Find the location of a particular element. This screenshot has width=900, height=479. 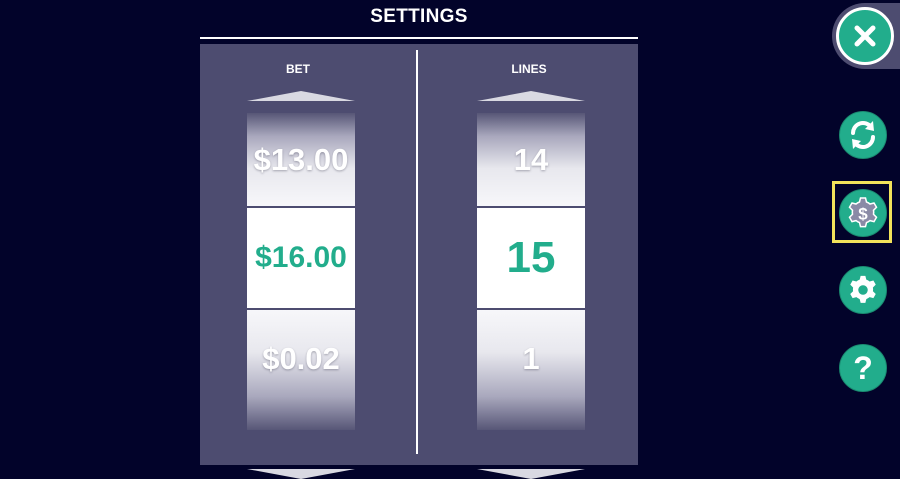

bet-settings-button: $ is located at coordinates (863, 213).